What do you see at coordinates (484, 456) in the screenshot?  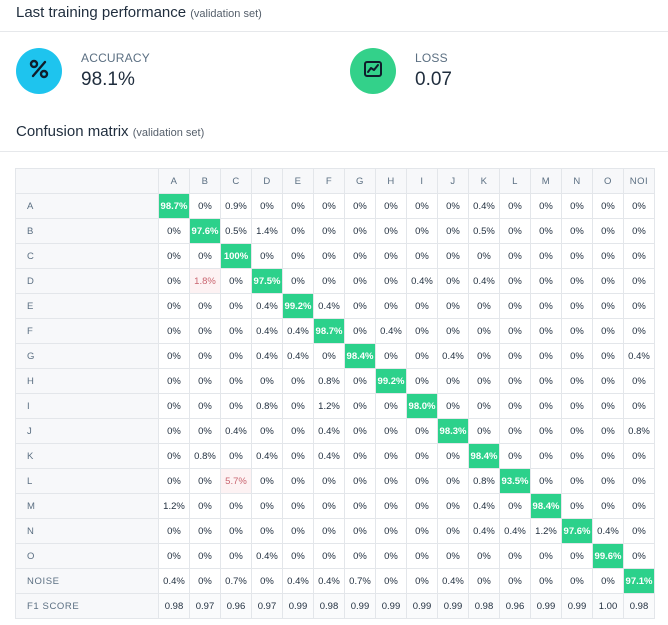 I see `matrix-cell-diagonal: 98.4%` at bounding box center [484, 456].